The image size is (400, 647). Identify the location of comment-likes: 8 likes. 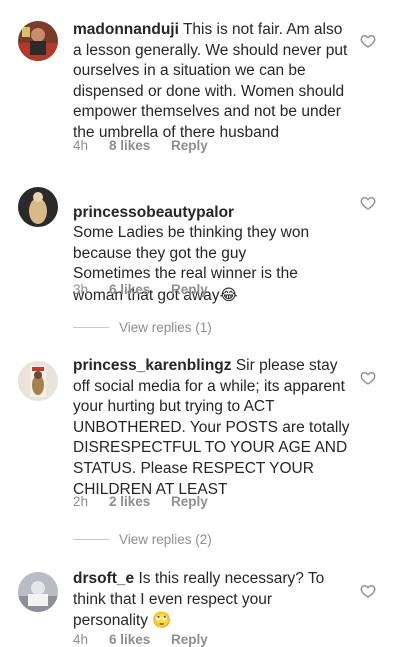
(140, 145).